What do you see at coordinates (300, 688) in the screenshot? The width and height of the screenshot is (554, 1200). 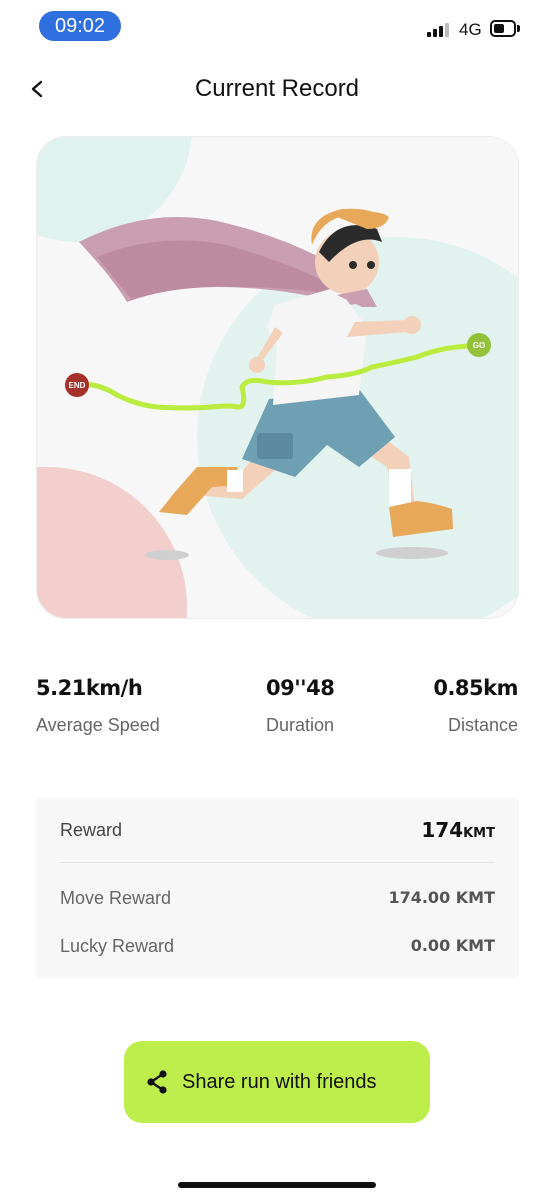 I see `stat-value: 09''48` at bounding box center [300, 688].